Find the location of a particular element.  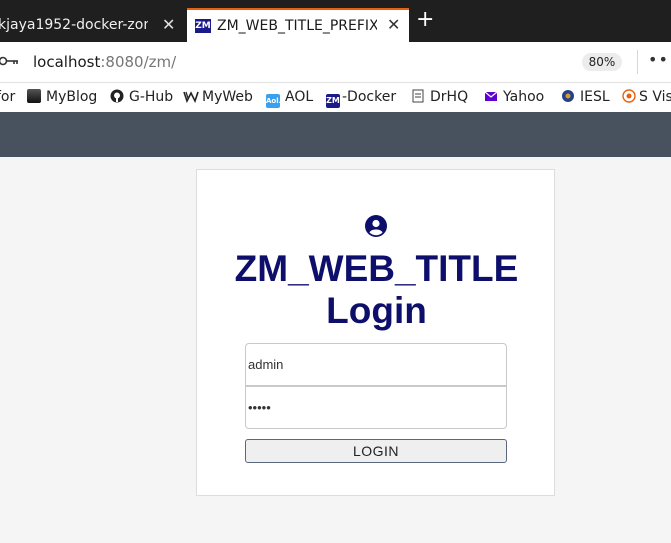

envelope-icon is located at coordinates (491, 96).